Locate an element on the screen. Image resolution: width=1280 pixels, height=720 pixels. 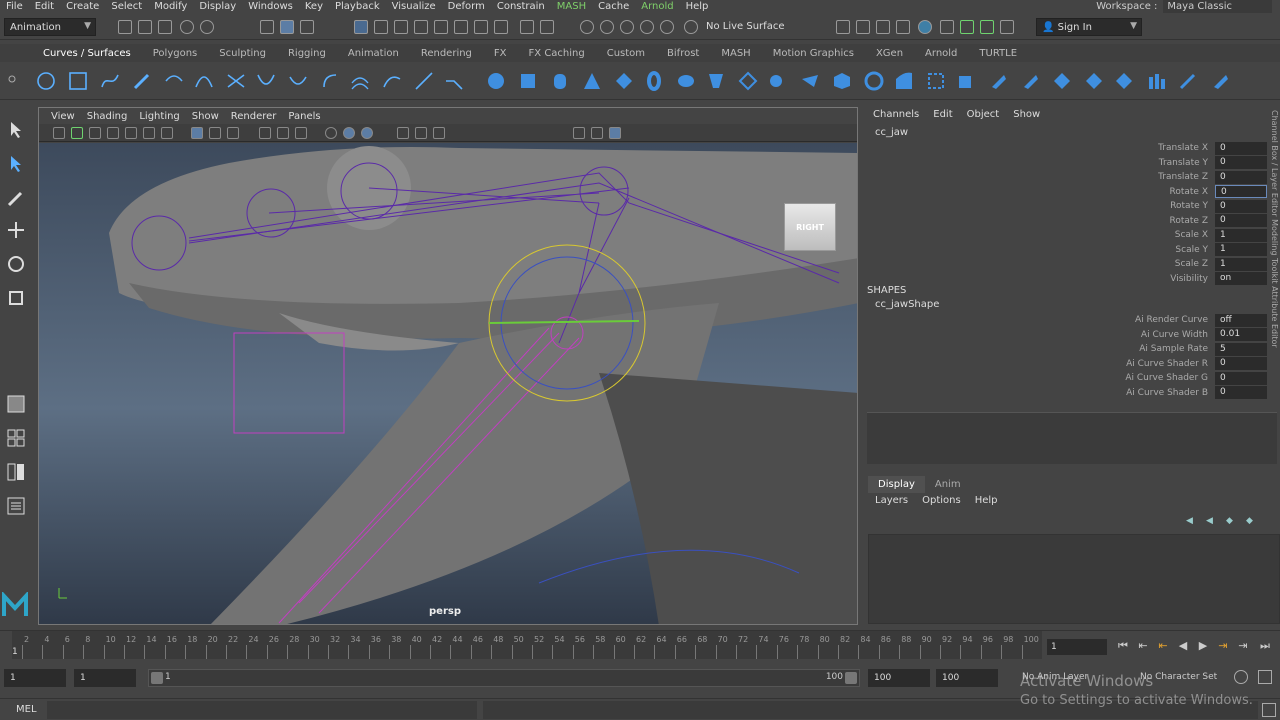
attr-label-translate-y: Translate Y is located at coordinates (1036, 163).